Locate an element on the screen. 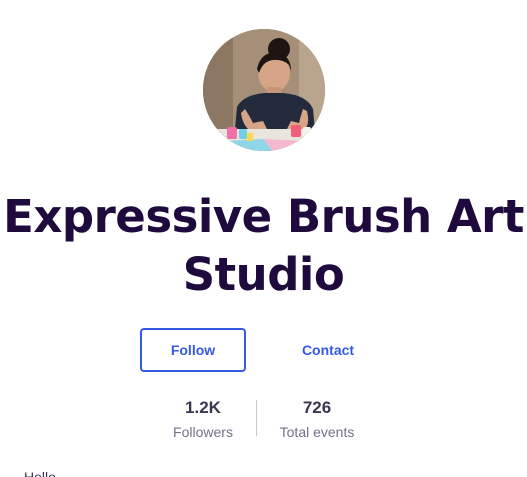  followers-stat: 1.2K Followers is located at coordinates (203, 419).